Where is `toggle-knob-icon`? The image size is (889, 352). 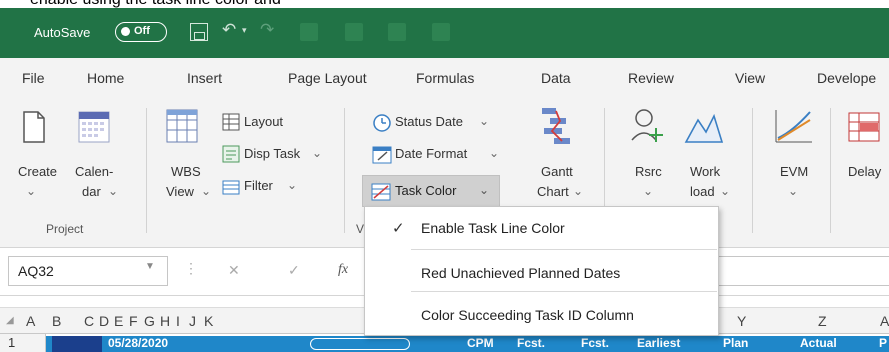 toggle-knob-icon is located at coordinates (125, 31).